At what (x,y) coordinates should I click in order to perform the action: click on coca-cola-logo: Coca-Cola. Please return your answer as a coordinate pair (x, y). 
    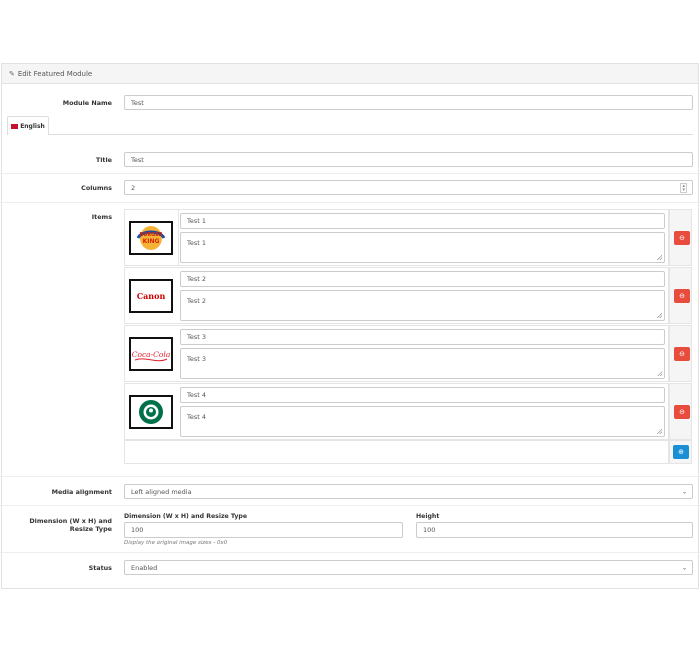
    Looking at the image, I should click on (151, 354).